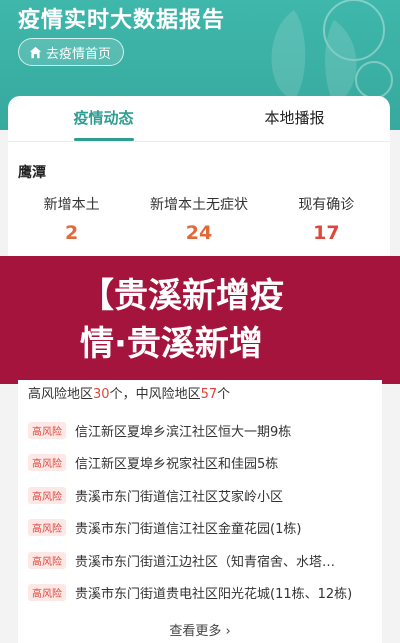 Image resolution: width=400 pixels, height=643 pixels. Describe the element at coordinates (199, 233) in the screenshot. I see `stat-value: 24` at that location.